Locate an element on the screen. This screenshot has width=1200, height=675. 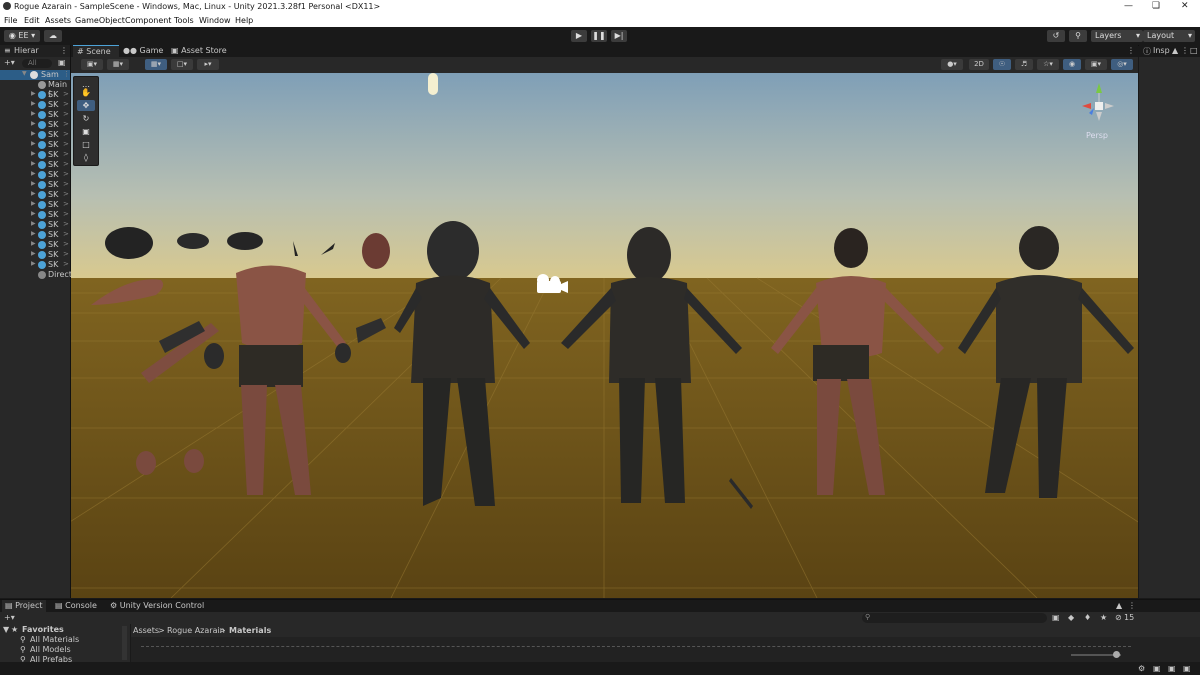
filter-icon: ▣ is located at coordinates (62, 62).